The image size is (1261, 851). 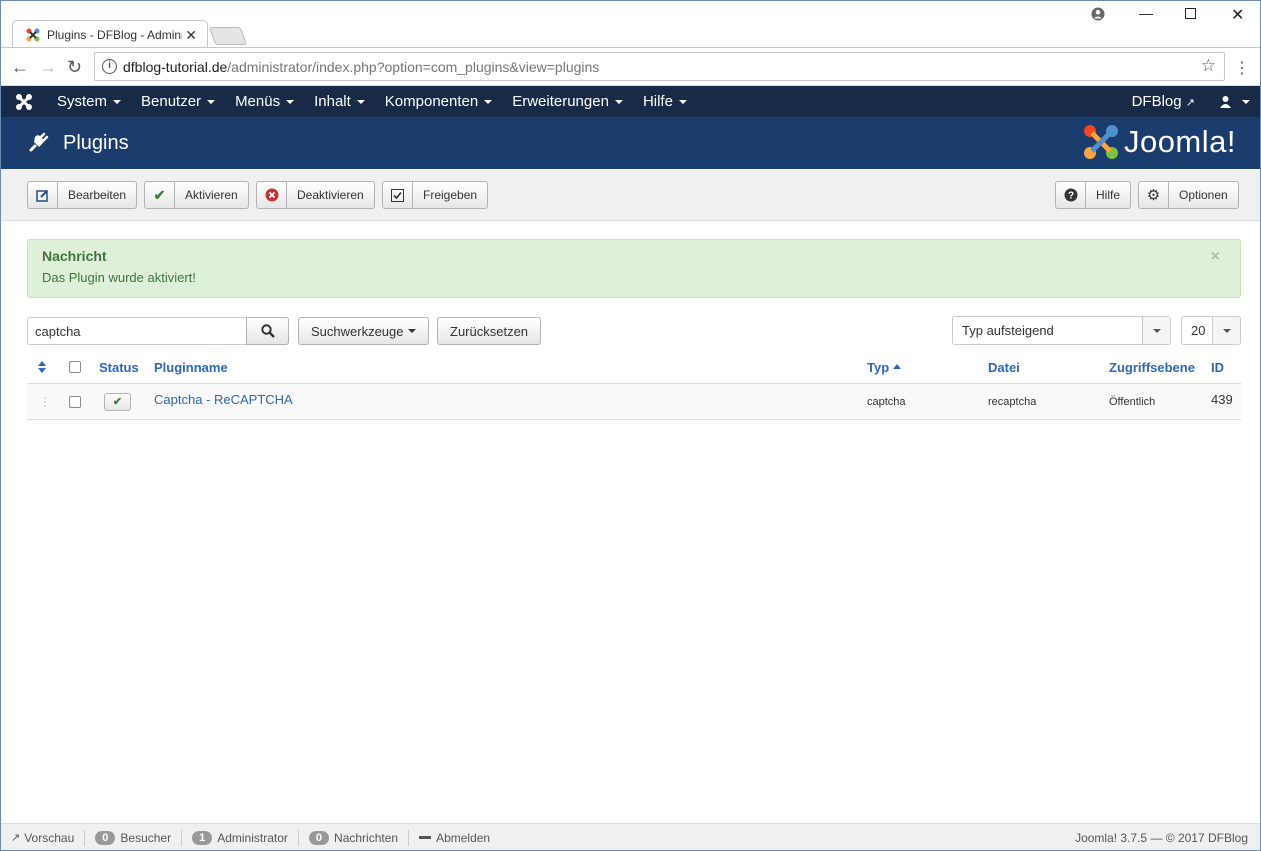 I want to click on user-icon, so click(x=1225, y=102).